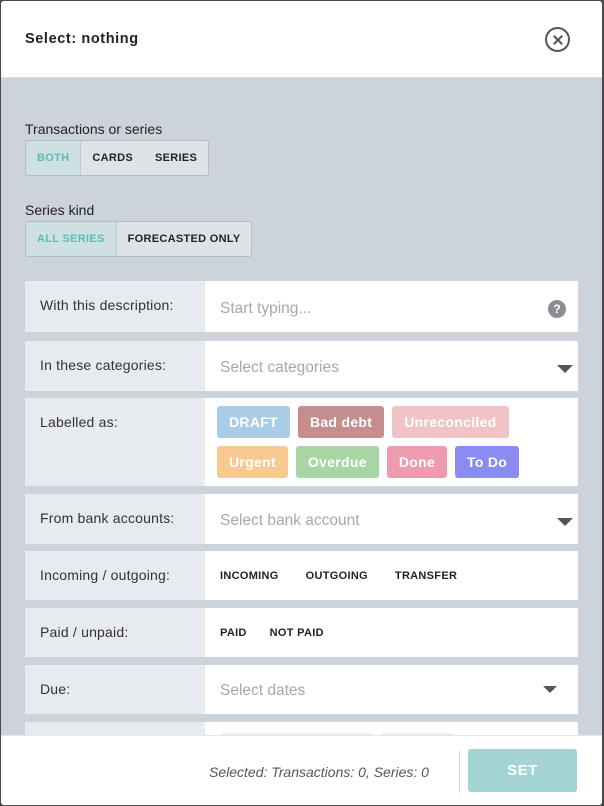  Describe the element at coordinates (391, 689) in the screenshot. I see `due-select: Select dates` at that location.